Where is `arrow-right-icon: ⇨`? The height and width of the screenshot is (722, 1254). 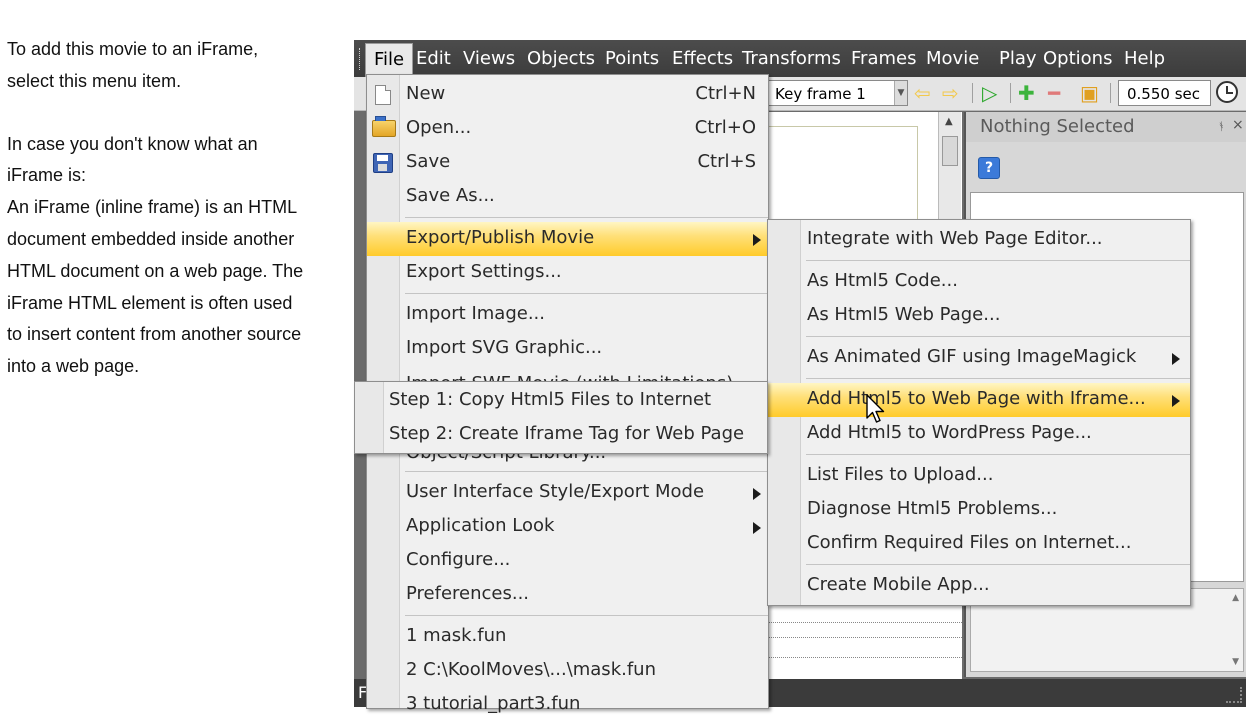
arrow-right-icon: ⇨ is located at coordinates (950, 93).